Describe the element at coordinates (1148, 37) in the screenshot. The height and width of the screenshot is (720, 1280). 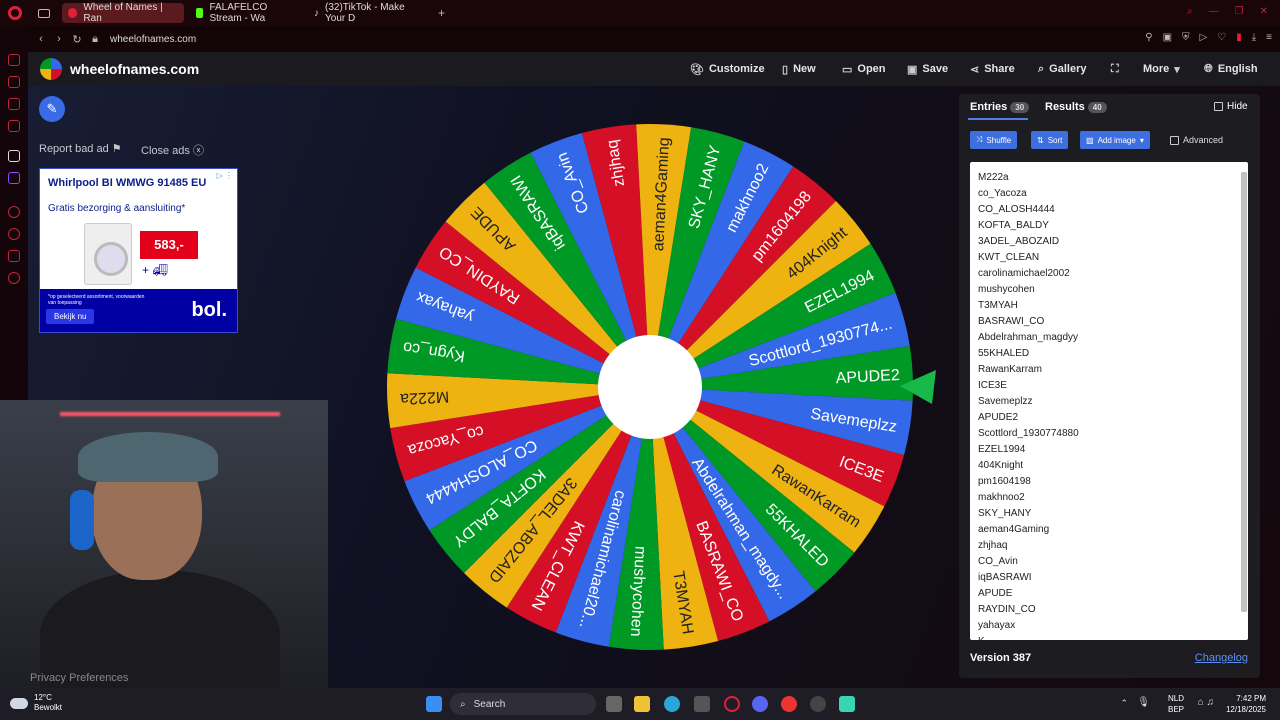
I see `pin-icon: ⚲` at that location.